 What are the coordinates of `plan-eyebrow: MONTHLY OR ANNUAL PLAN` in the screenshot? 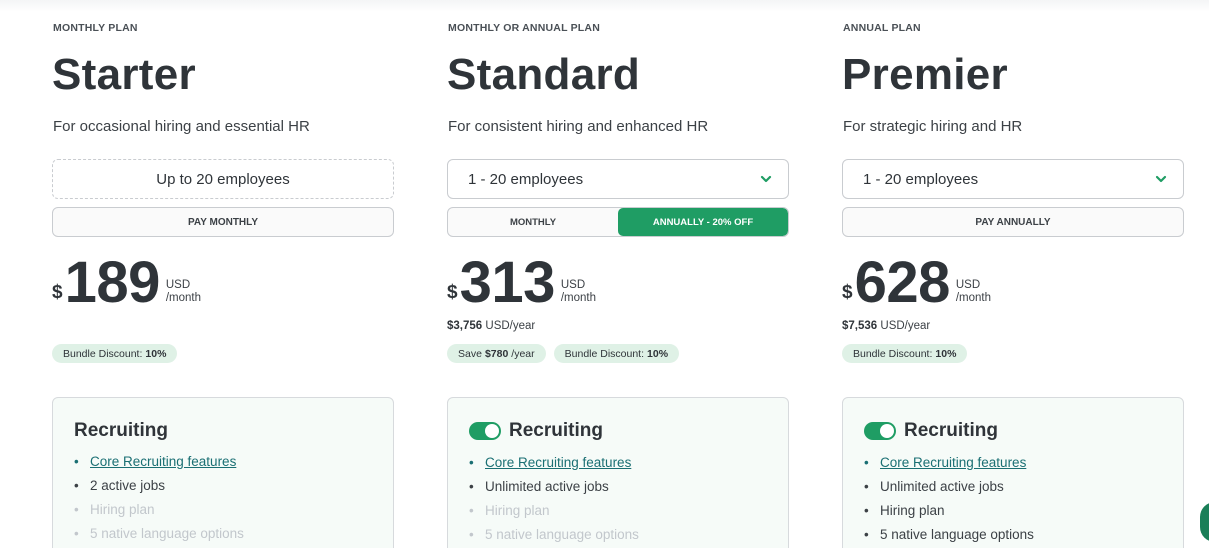 It's located at (524, 28).